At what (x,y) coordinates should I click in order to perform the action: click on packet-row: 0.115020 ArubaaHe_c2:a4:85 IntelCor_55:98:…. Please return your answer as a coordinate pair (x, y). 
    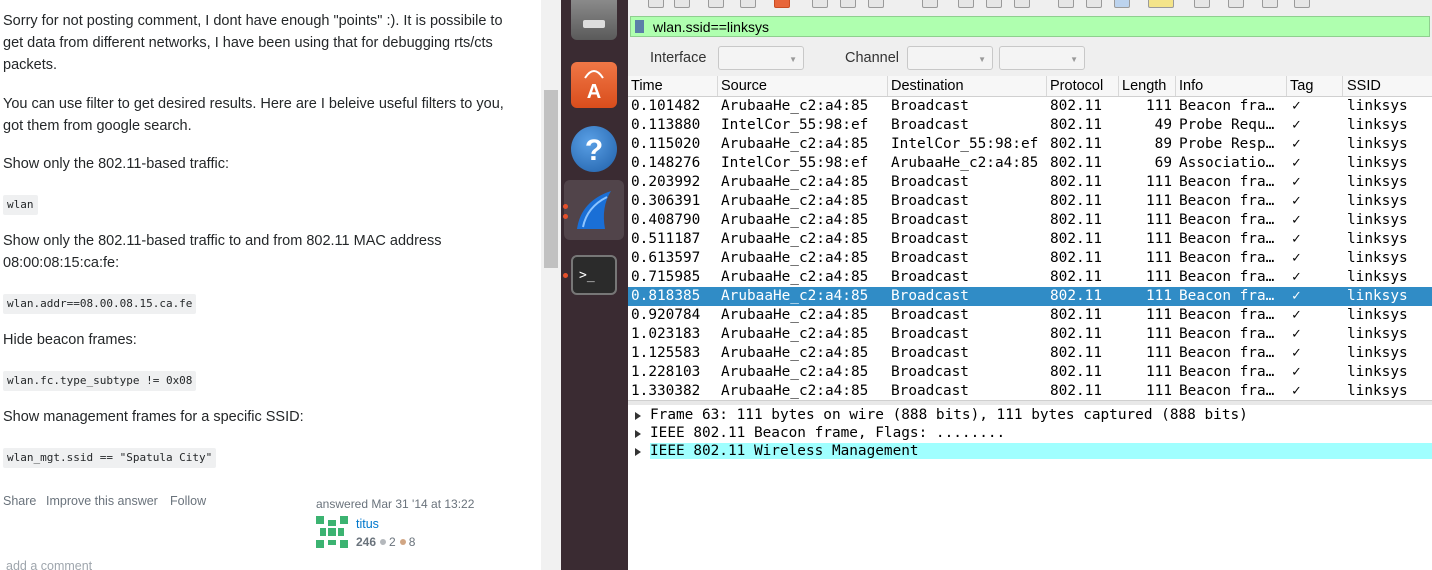
    Looking at the image, I should click on (1030, 144).